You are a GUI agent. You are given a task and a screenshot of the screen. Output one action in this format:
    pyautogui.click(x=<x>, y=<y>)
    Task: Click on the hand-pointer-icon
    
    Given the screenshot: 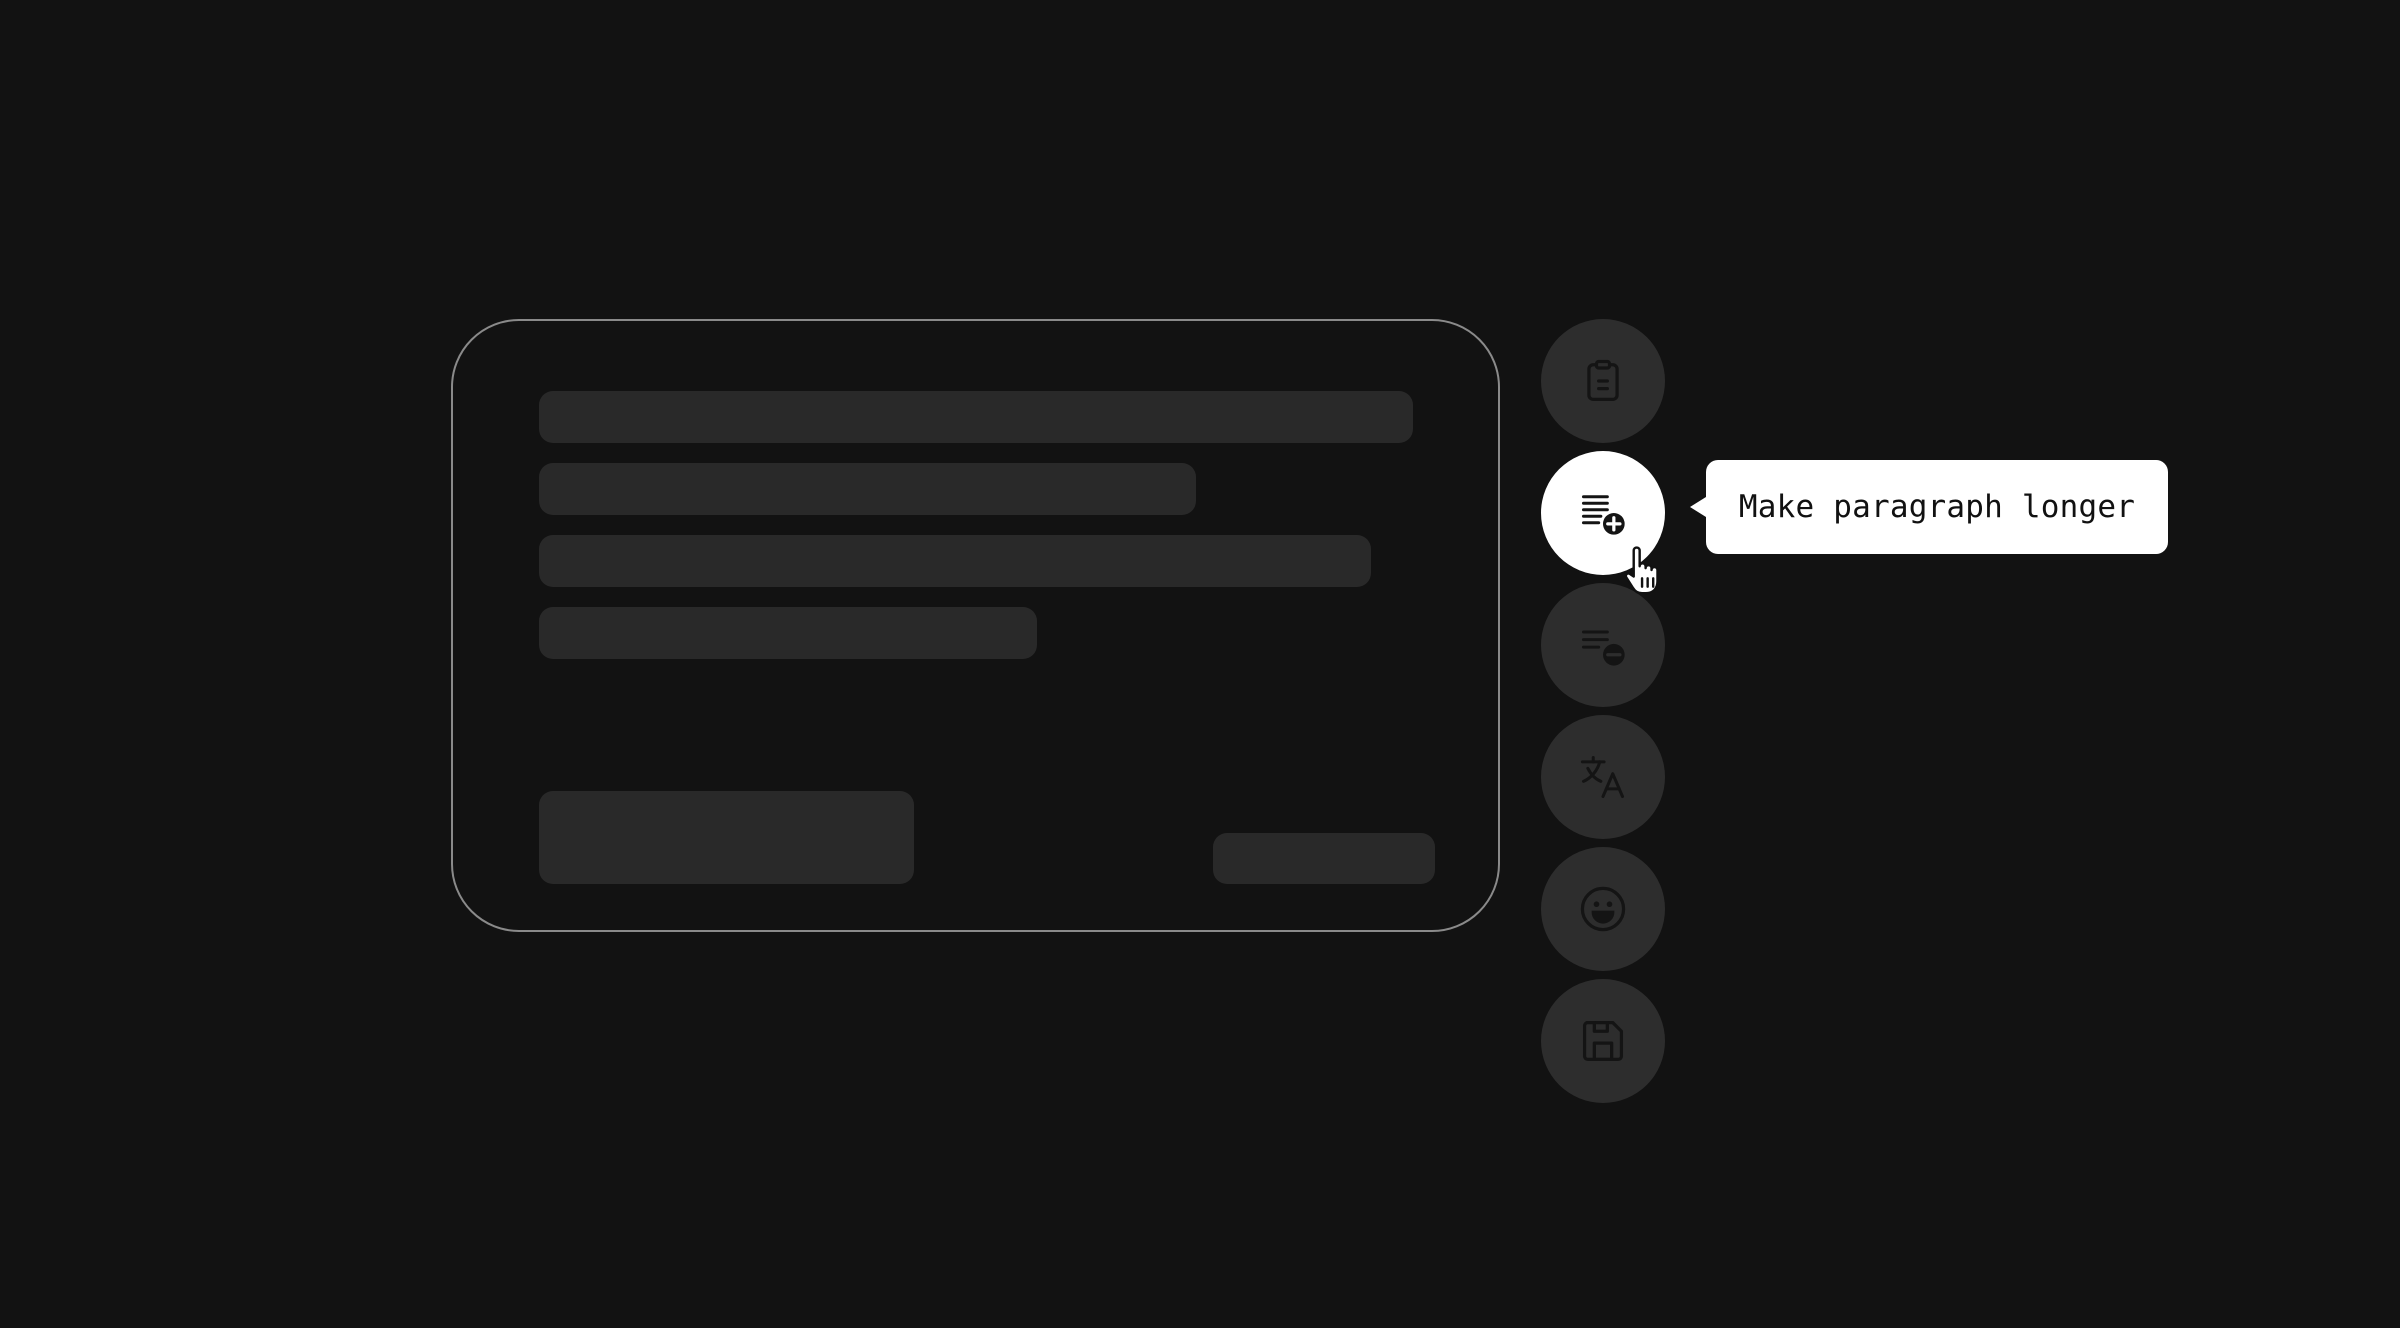 What is the action you would take?
    pyautogui.click(x=1643, y=570)
    